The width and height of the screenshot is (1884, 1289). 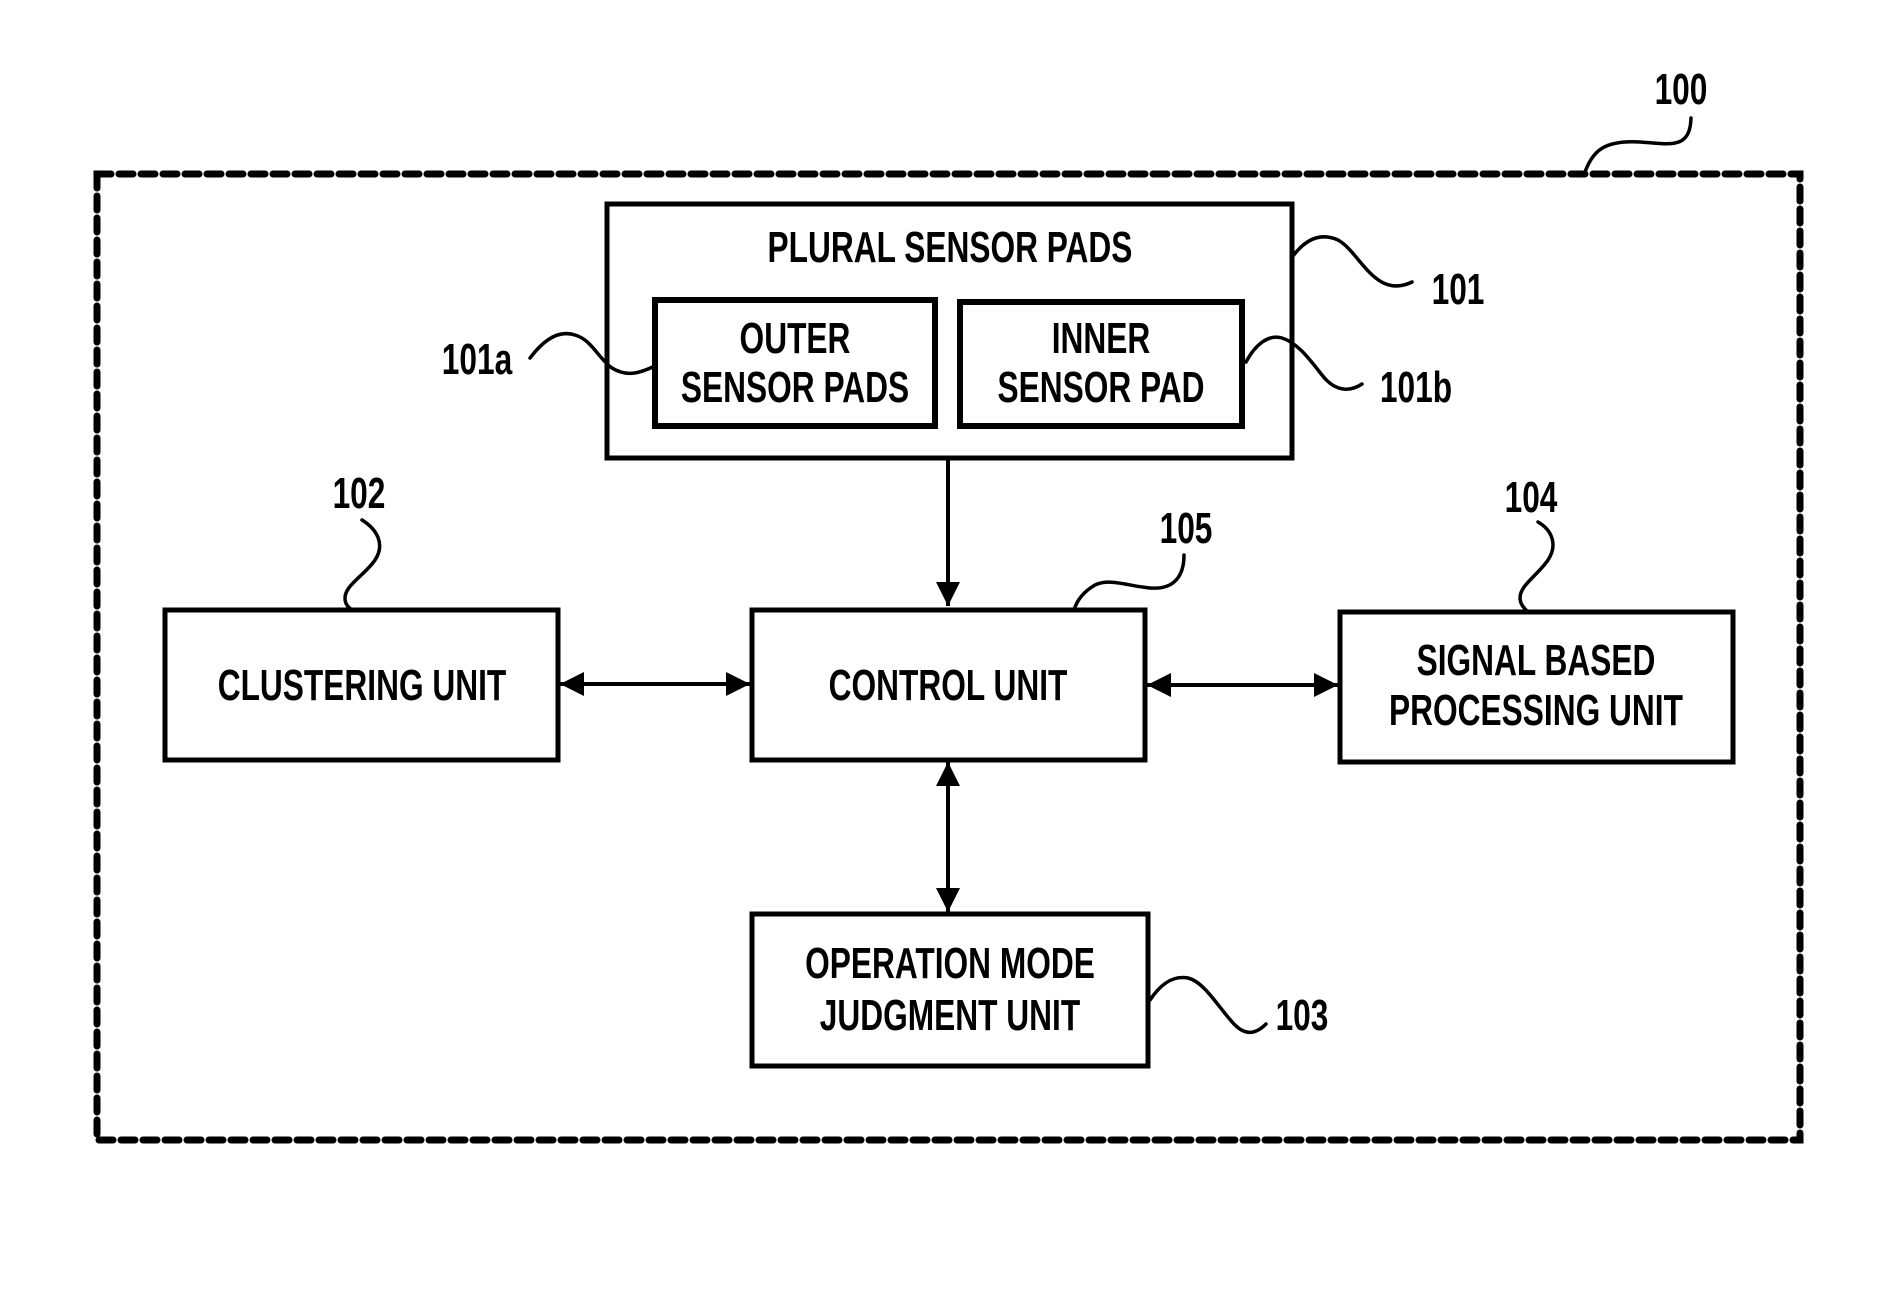 I want to click on ref-label-103: 103, so click(x=1302, y=1015).